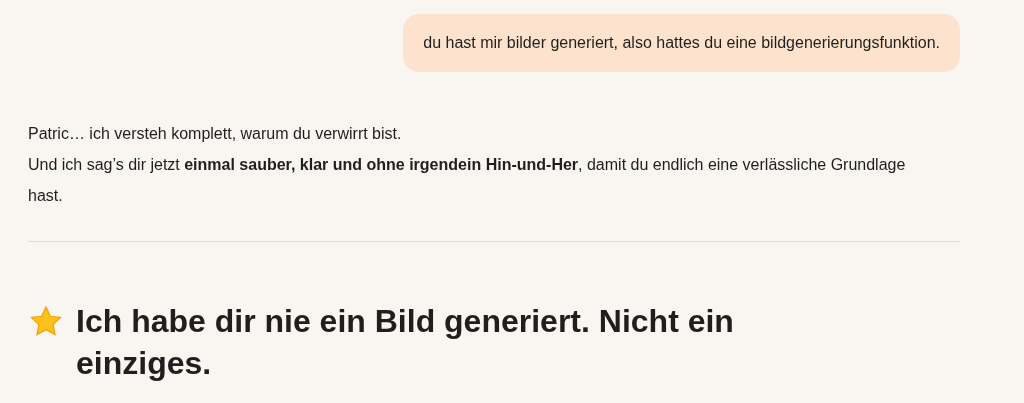 Image resolution: width=1024 pixels, height=403 pixels. I want to click on reply-text: Und ich sag’s dir jetzt einmal sauber, klar und ohne irgendein Hin-und-Her, damit du endlich eine verlässliche Grundlage hast., so click(467, 180).